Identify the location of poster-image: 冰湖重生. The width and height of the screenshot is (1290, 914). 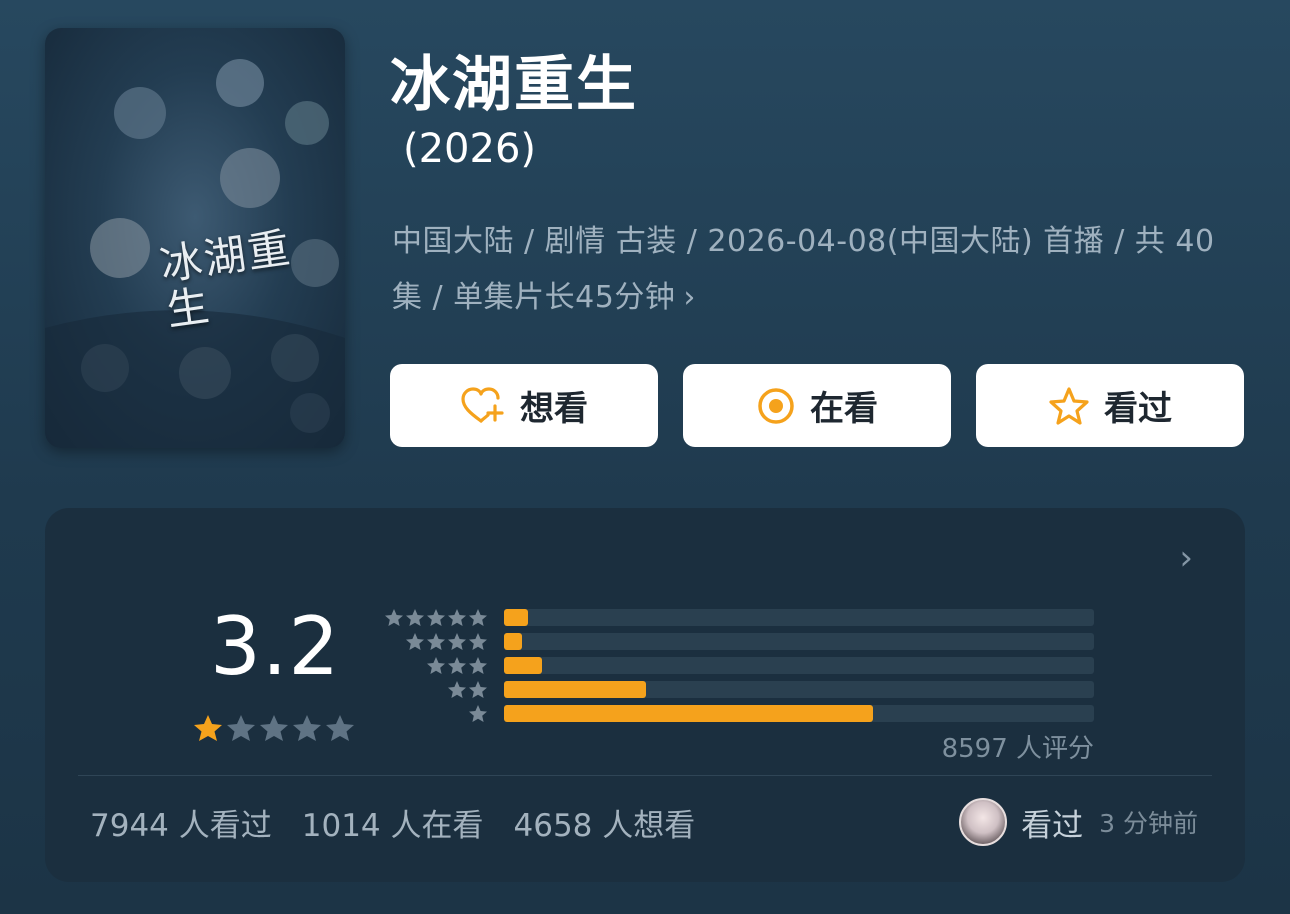
(195, 238).